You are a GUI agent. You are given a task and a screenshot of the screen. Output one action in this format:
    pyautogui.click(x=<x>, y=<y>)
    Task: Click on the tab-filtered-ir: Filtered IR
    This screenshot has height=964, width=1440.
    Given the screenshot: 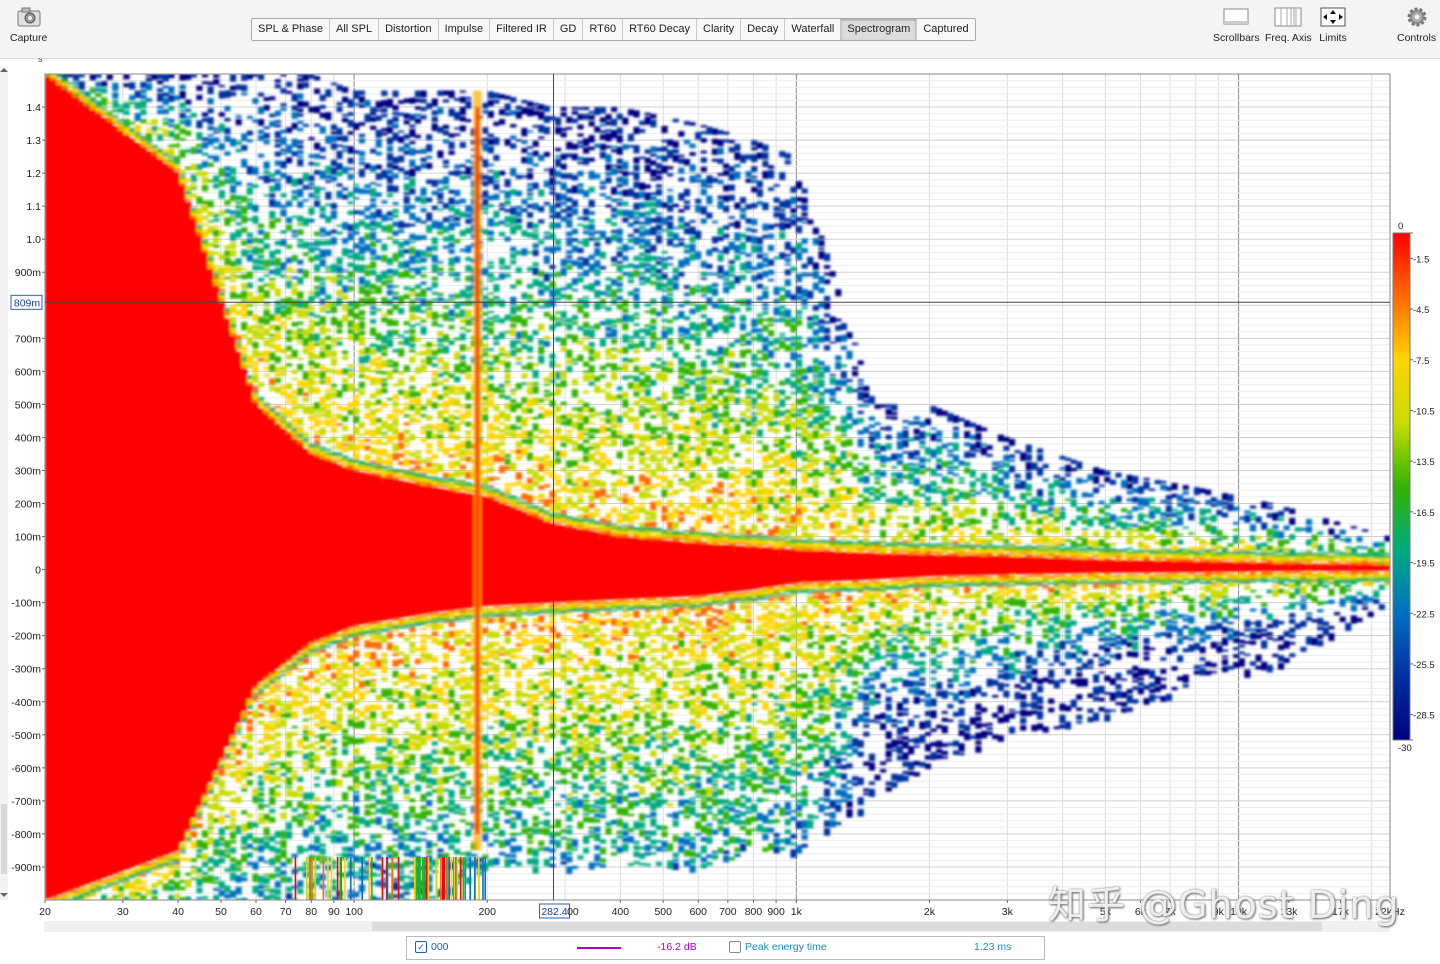 What is the action you would take?
    pyautogui.click(x=522, y=29)
    